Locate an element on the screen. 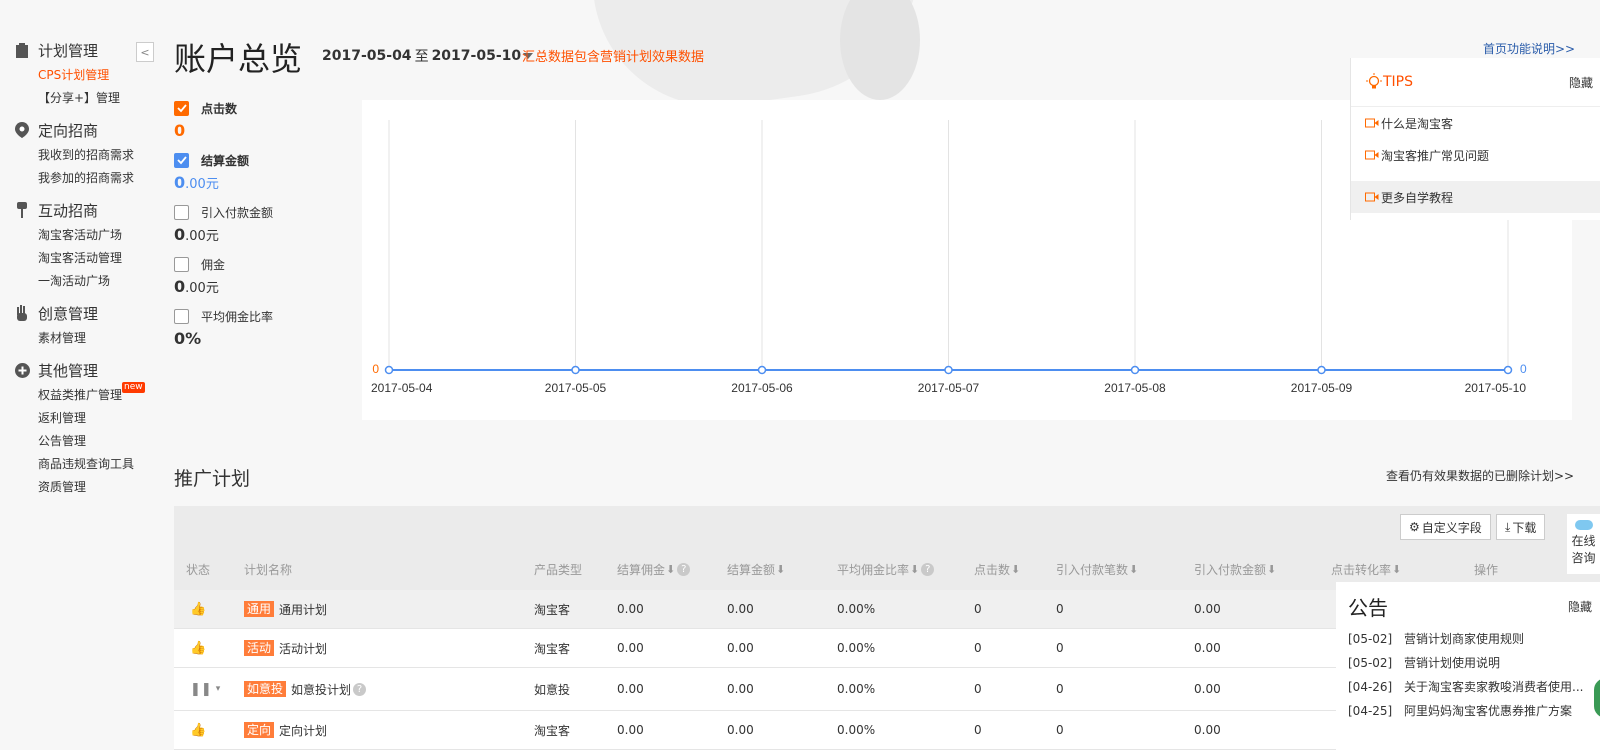 Image resolution: width=1600 pixels, height=750 pixels. custom-fields-button: ⚙ 自定义字段 is located at coordinates (1445, 527).